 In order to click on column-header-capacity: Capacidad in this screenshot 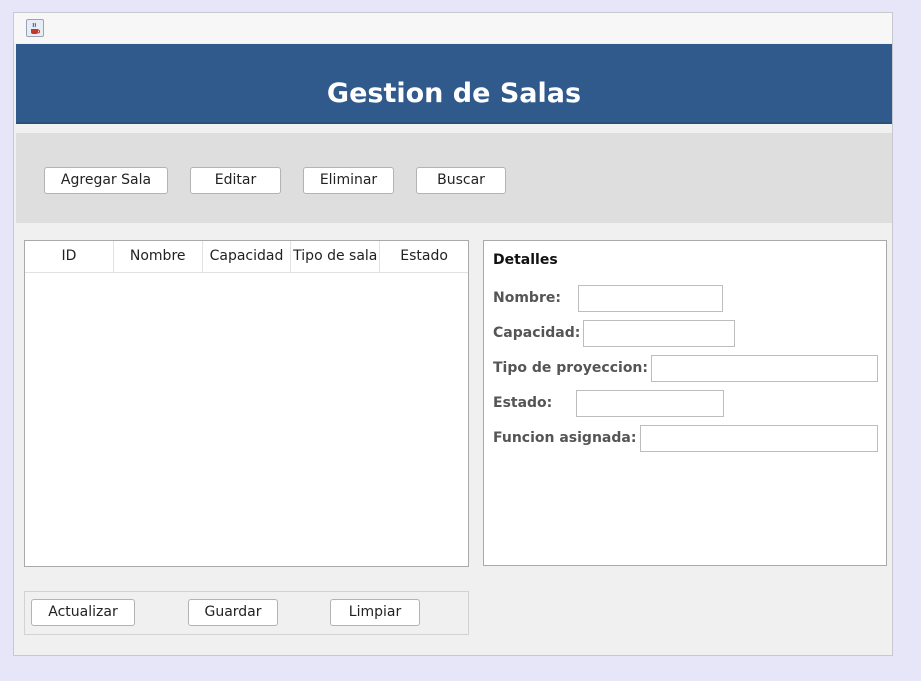, I will do `click(247, 256)`.